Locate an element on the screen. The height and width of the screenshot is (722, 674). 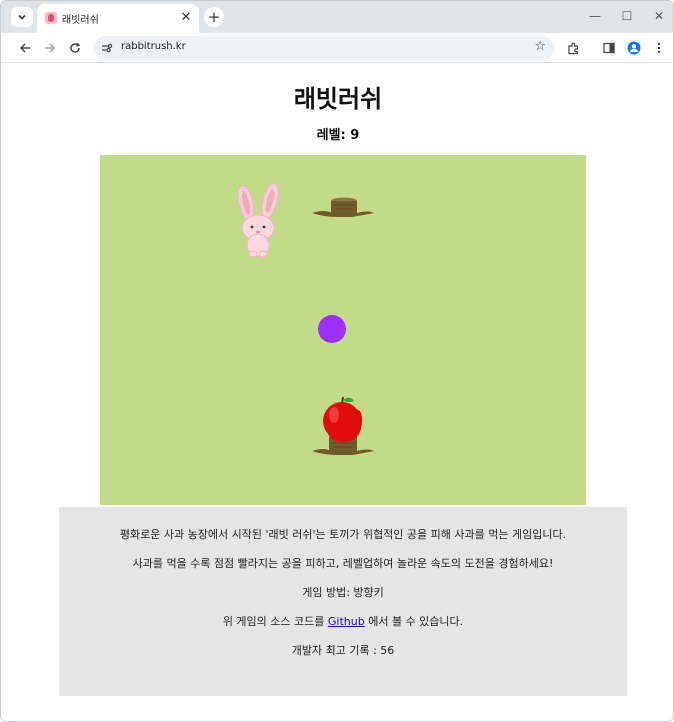
close-tab-icon: ✕ is located at coordinates (186, 17).